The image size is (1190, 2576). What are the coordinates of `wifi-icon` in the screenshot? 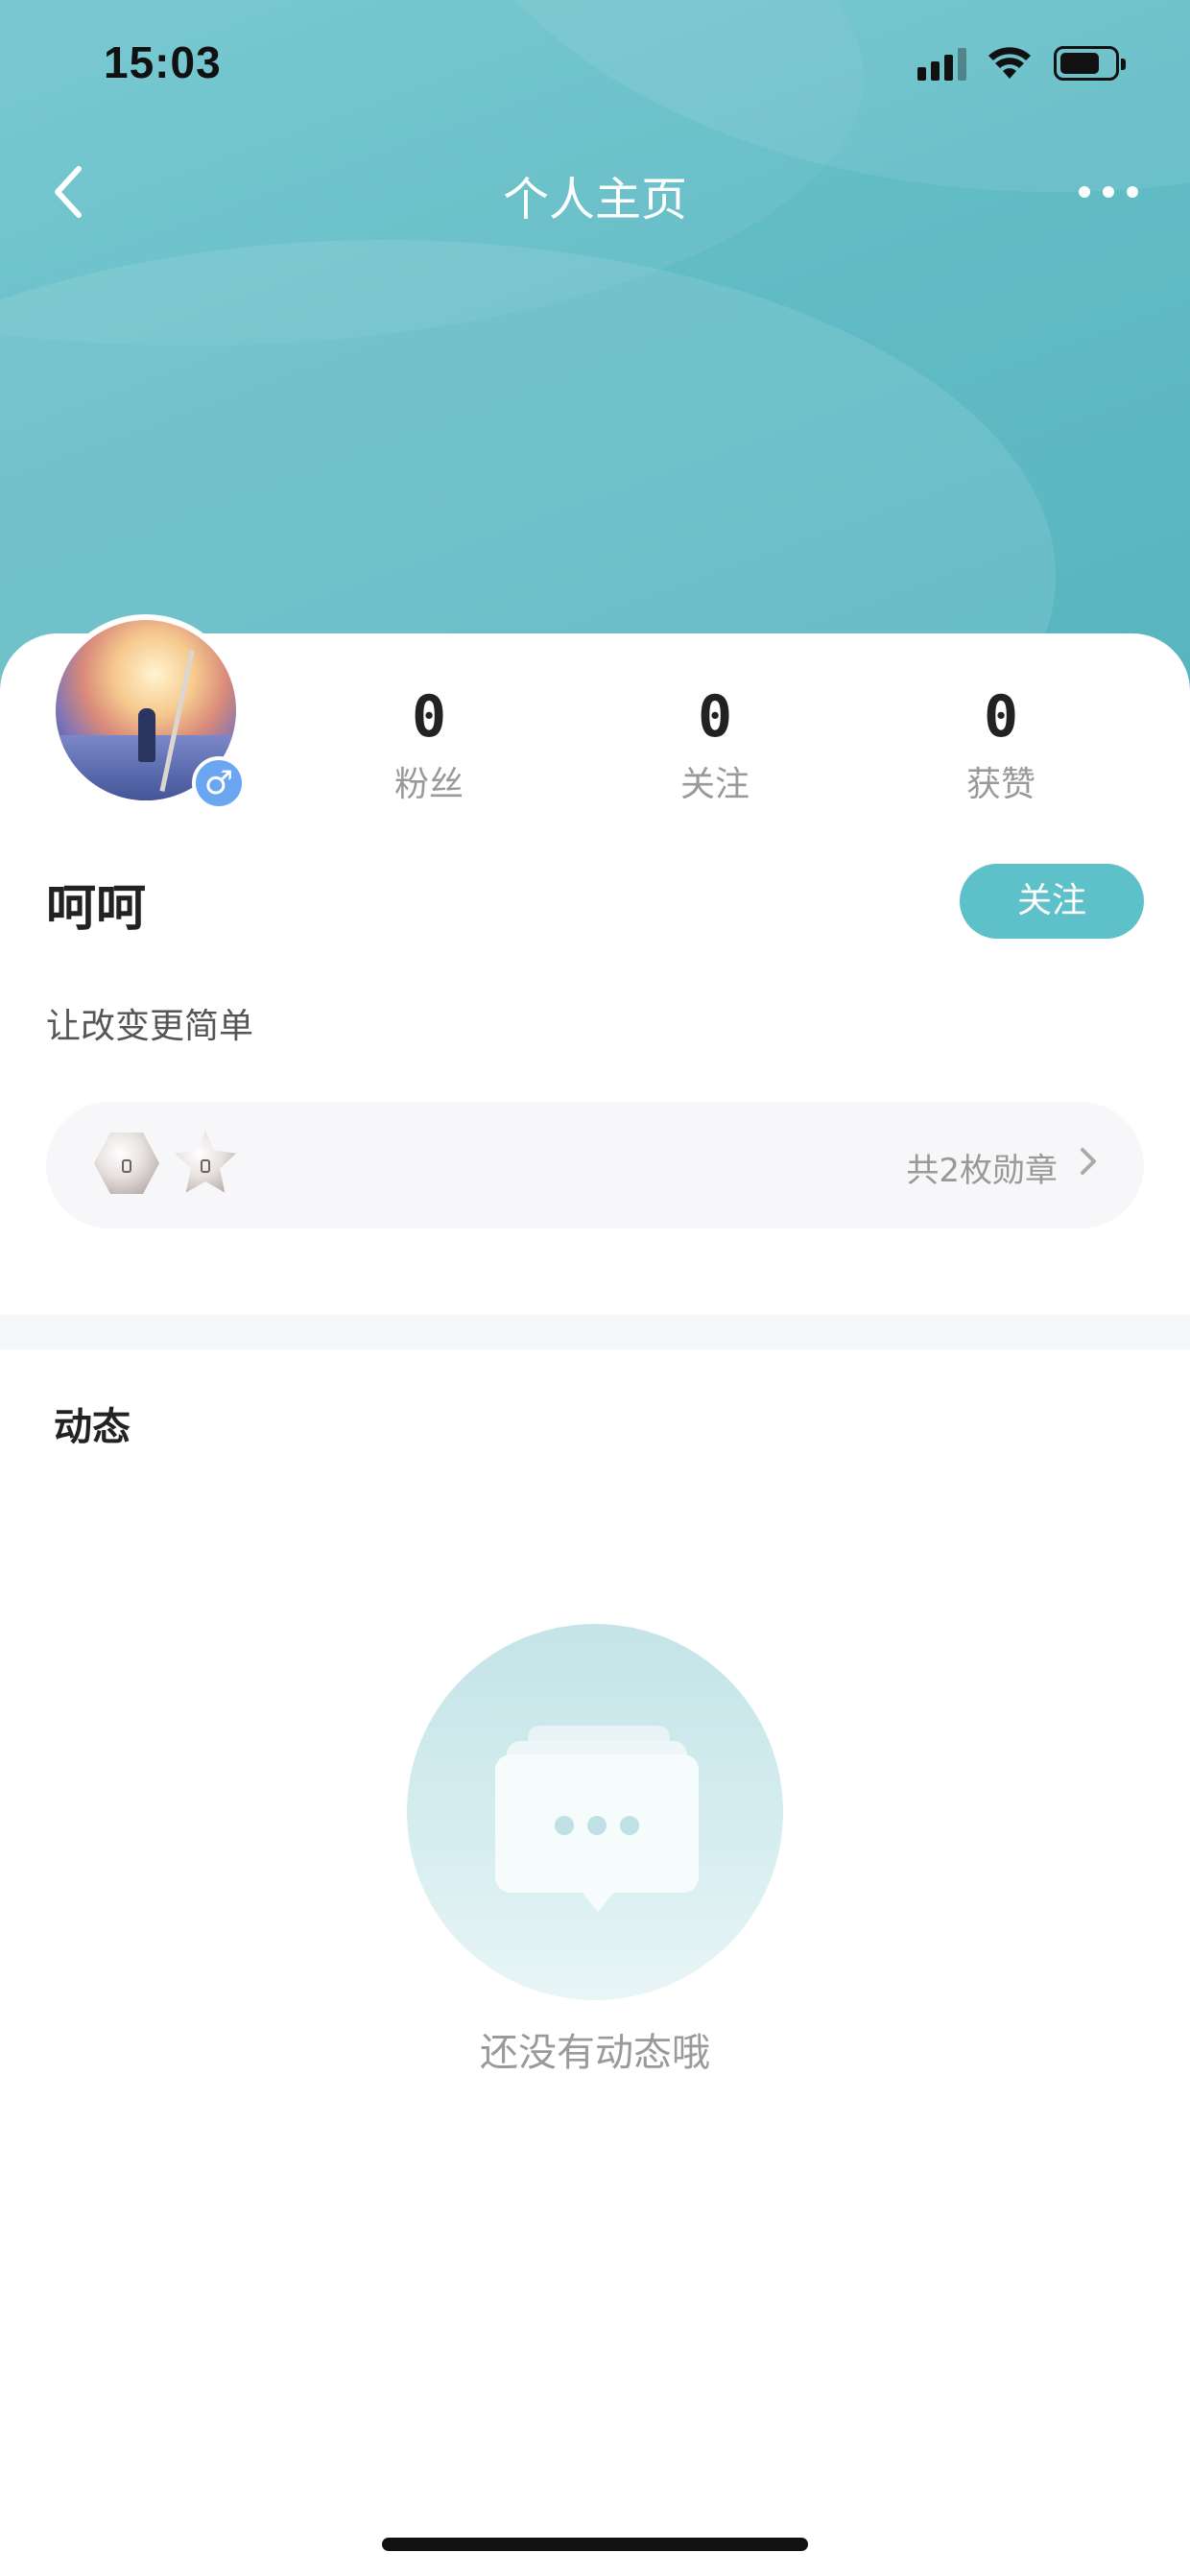 It's located at (1009, 63).